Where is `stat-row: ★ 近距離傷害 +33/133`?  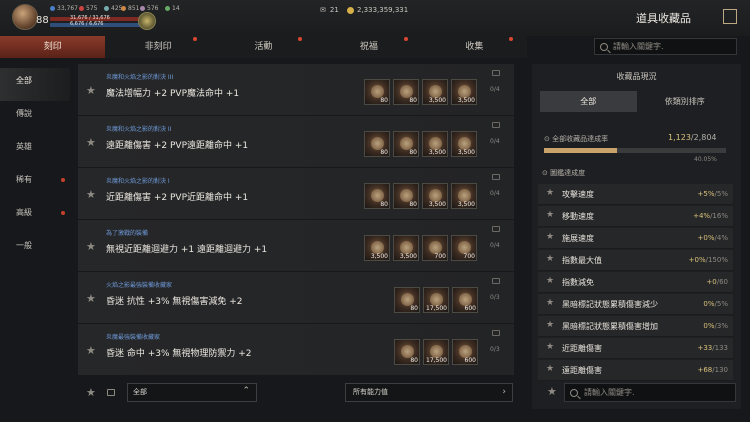
stat-row: ★ 近距離傷害 +33/133 is located at coordinates (635, 348).